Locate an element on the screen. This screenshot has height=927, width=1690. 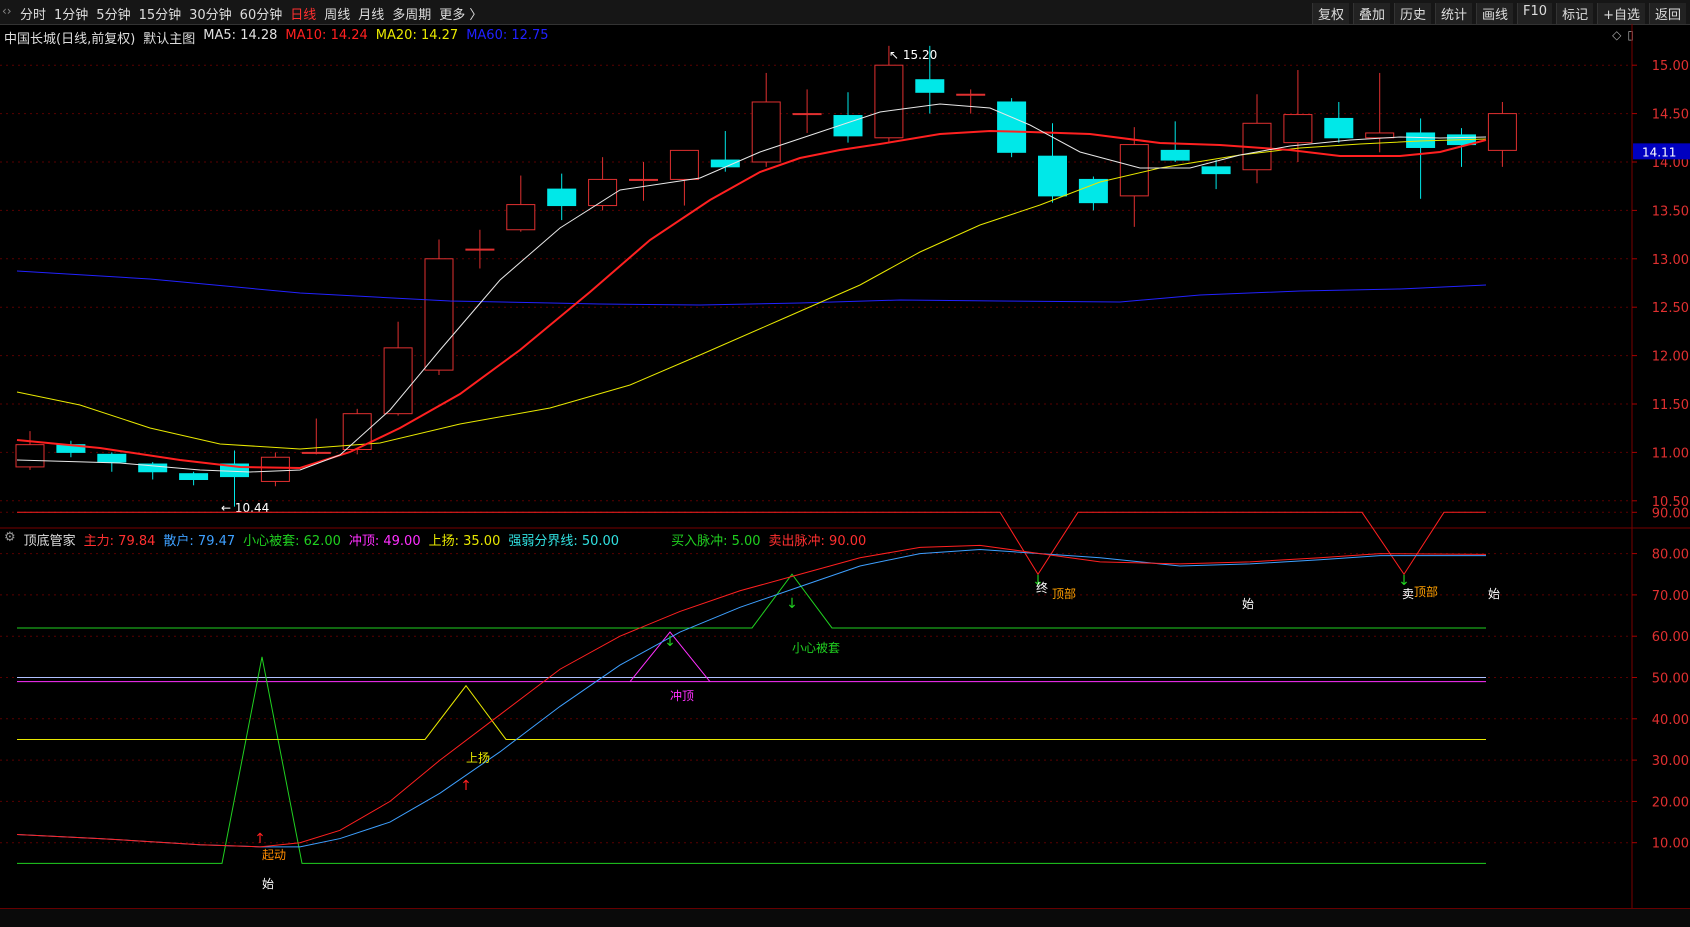
top-label-1: 顶部 is located at coordinates (1064, 593).